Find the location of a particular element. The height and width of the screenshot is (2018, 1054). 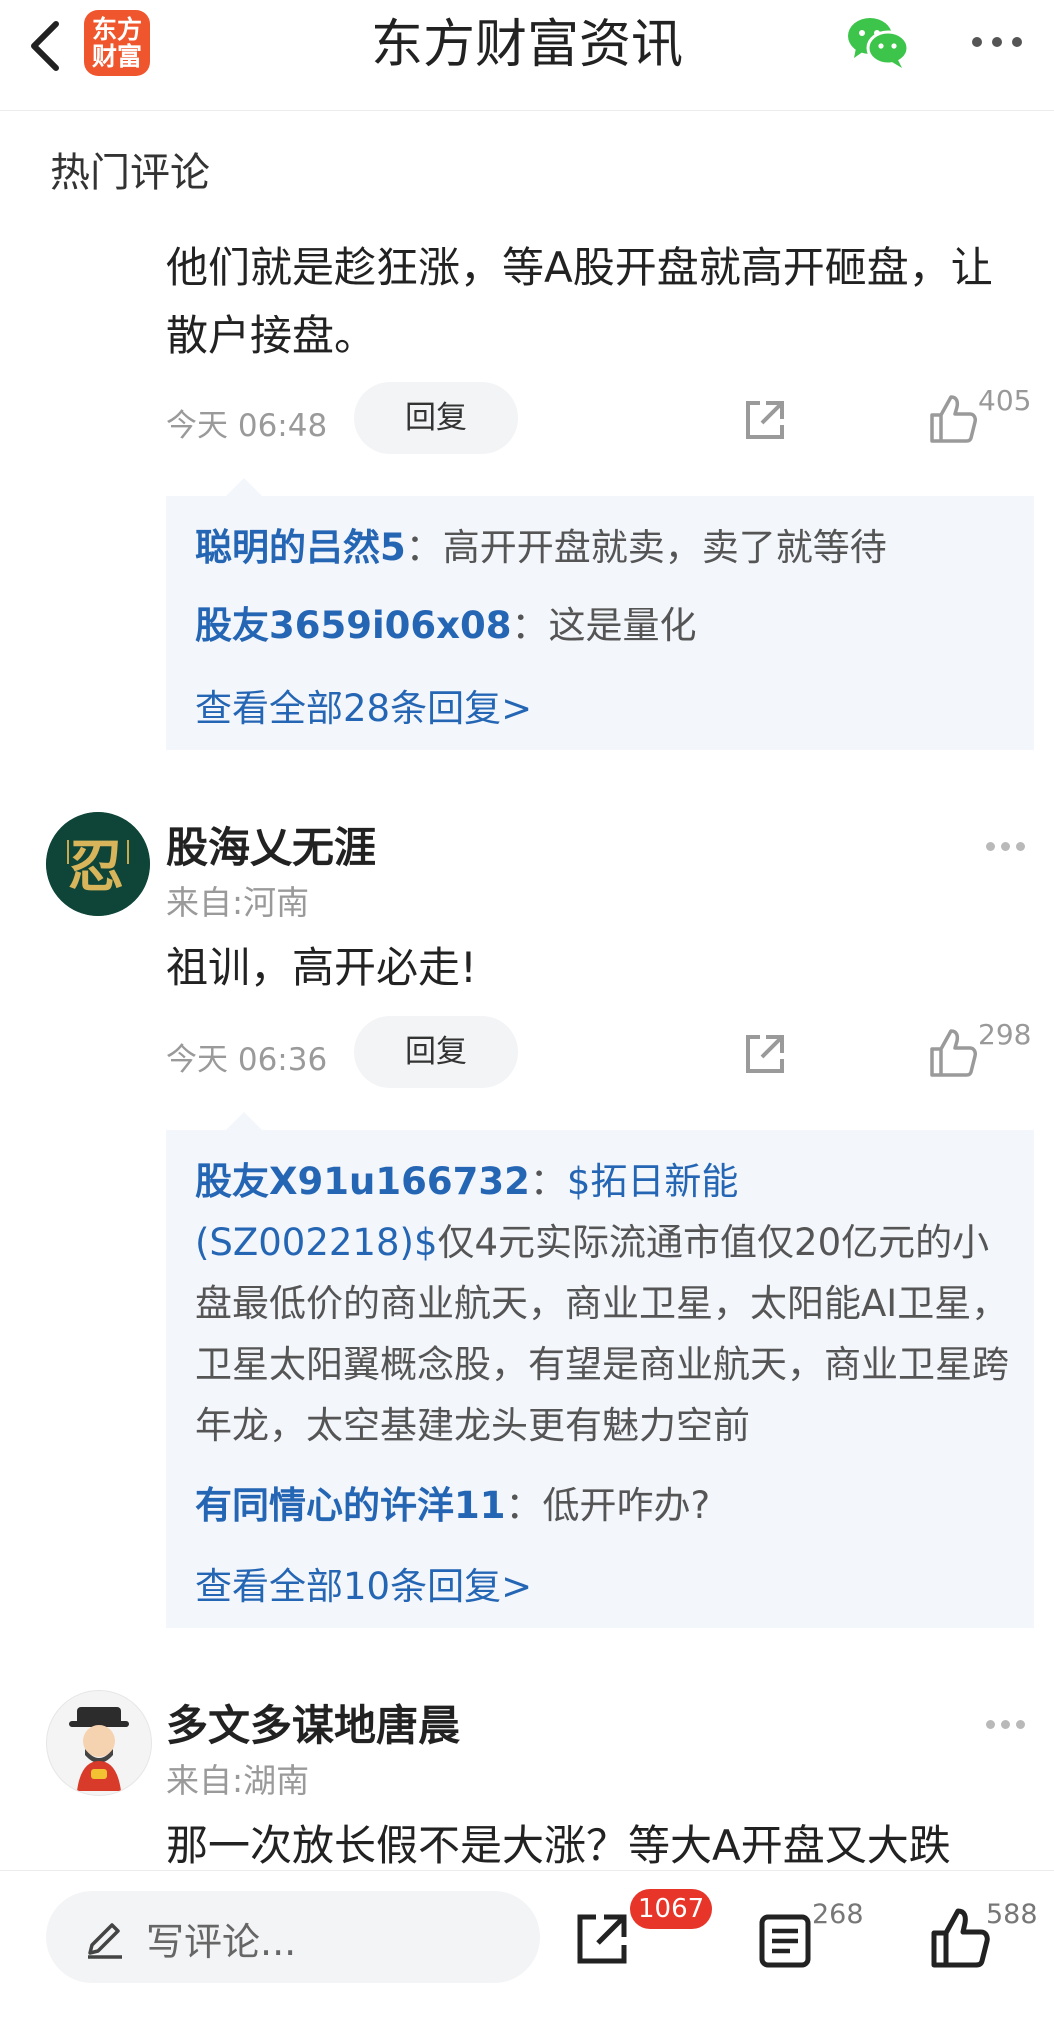

avatar: 忍 is located at coordinates (98, 864).